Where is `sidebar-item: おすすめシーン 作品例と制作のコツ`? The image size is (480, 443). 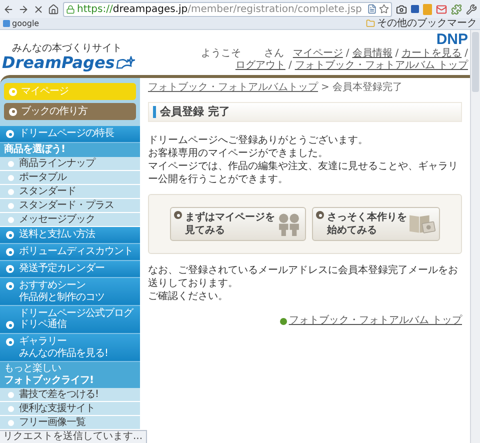
sidebar-item: おすすめシーン 作品例と制作のコツ is located at coordinates (70, 292).